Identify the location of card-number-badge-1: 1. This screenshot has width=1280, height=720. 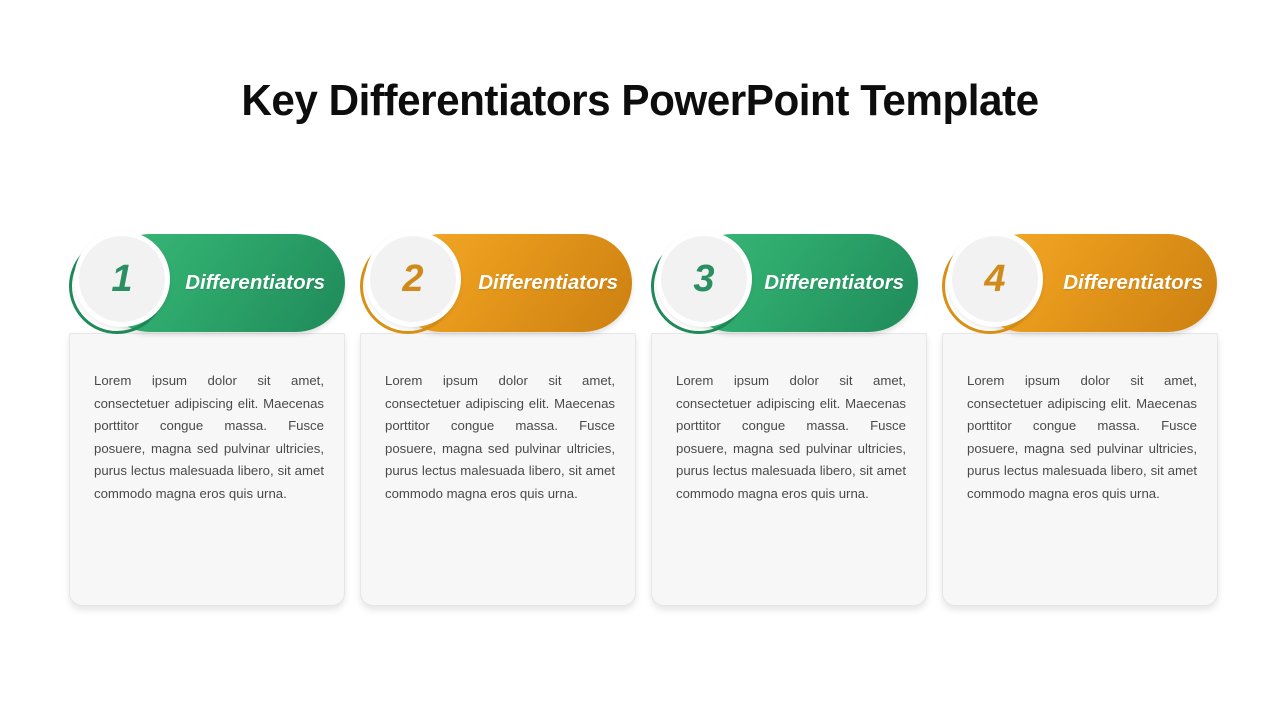
(122, 279).